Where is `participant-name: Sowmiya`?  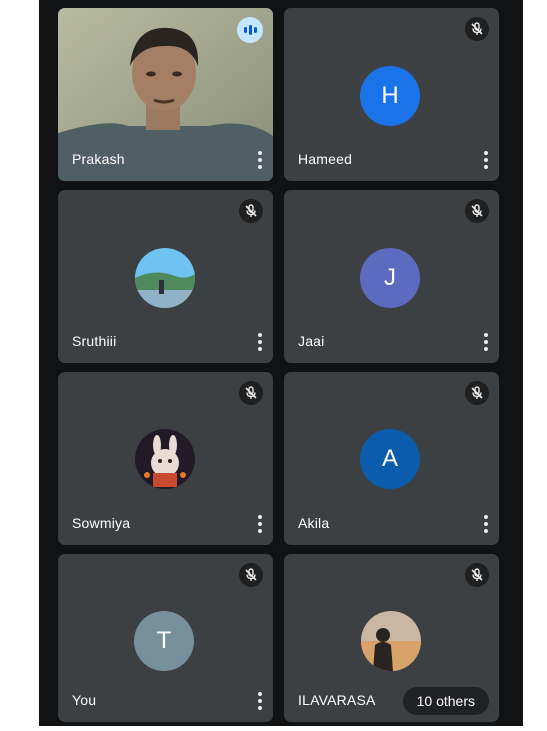 participant-name: Sowmiya is located at coordinates (101, 523).